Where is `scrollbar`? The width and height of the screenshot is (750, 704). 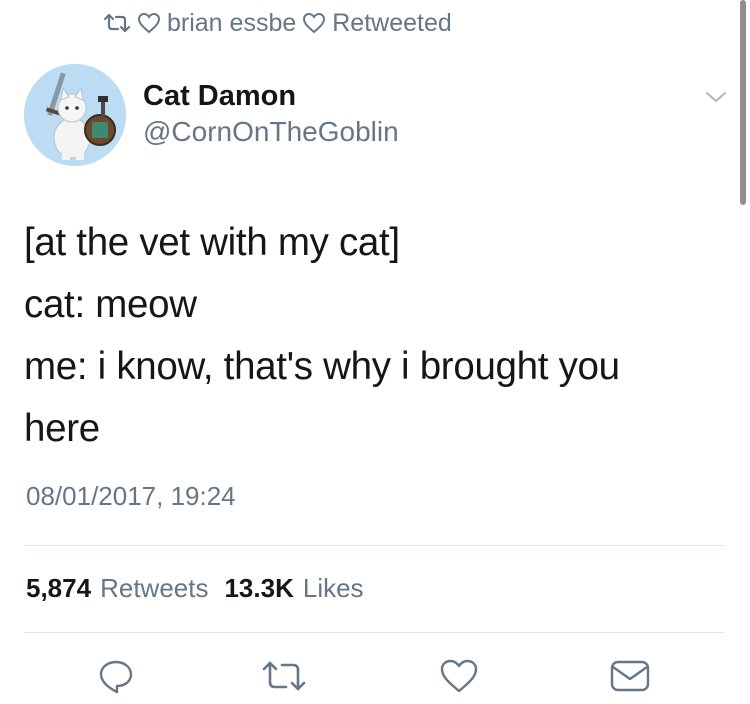
scrollbar is located at coordinates (743, 102).